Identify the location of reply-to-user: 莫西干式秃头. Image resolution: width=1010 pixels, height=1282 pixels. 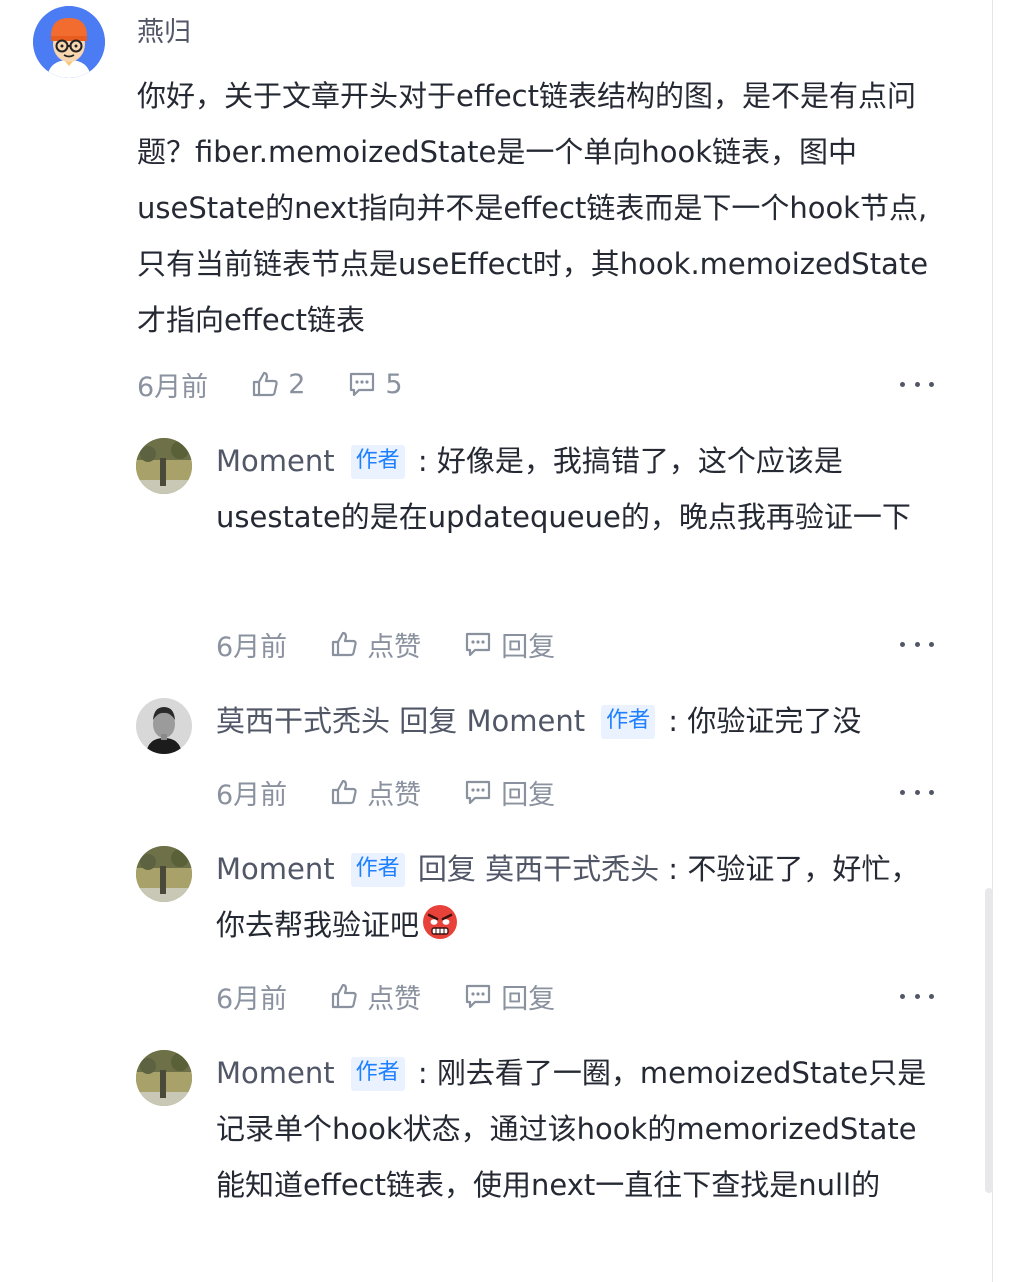
(572, 869).